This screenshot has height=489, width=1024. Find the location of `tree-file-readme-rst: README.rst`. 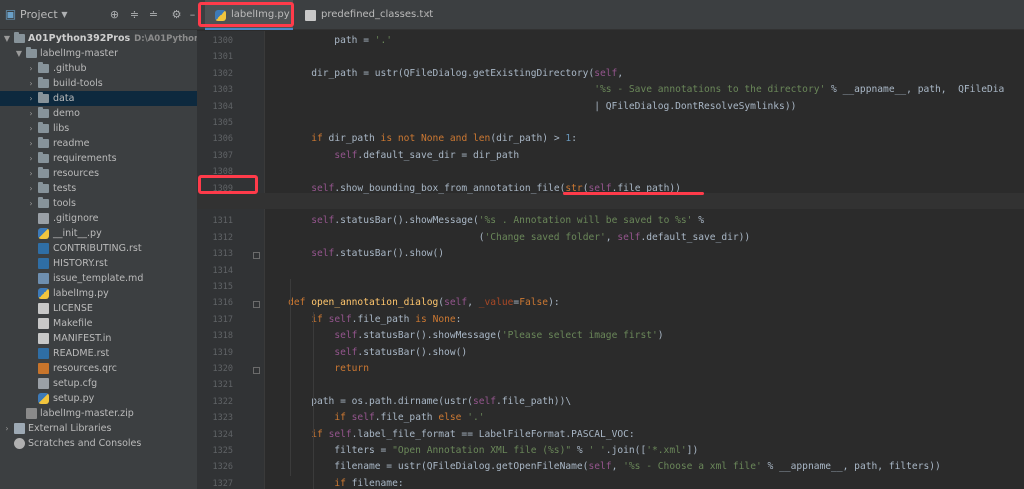

tree-file-readme-rst: README.rst is located at coordinates (98, 353).